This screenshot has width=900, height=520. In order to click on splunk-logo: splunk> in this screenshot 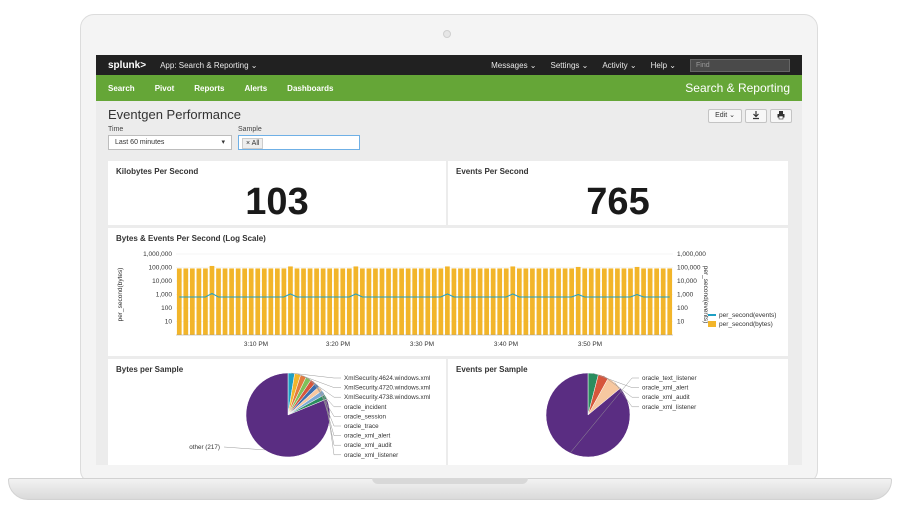, I will do `click(127, 65)`.